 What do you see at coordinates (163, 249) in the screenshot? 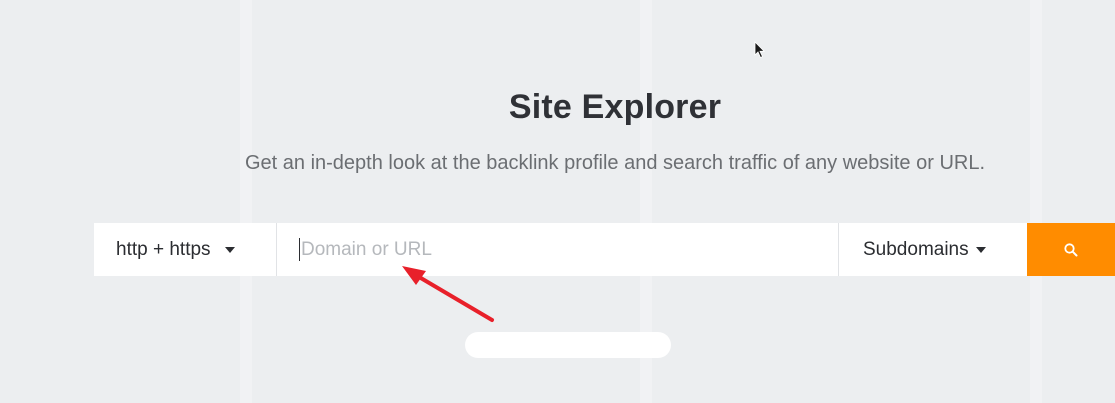
I see `protocol-dropdown-label: http + https` at bounding box center [163, 249].